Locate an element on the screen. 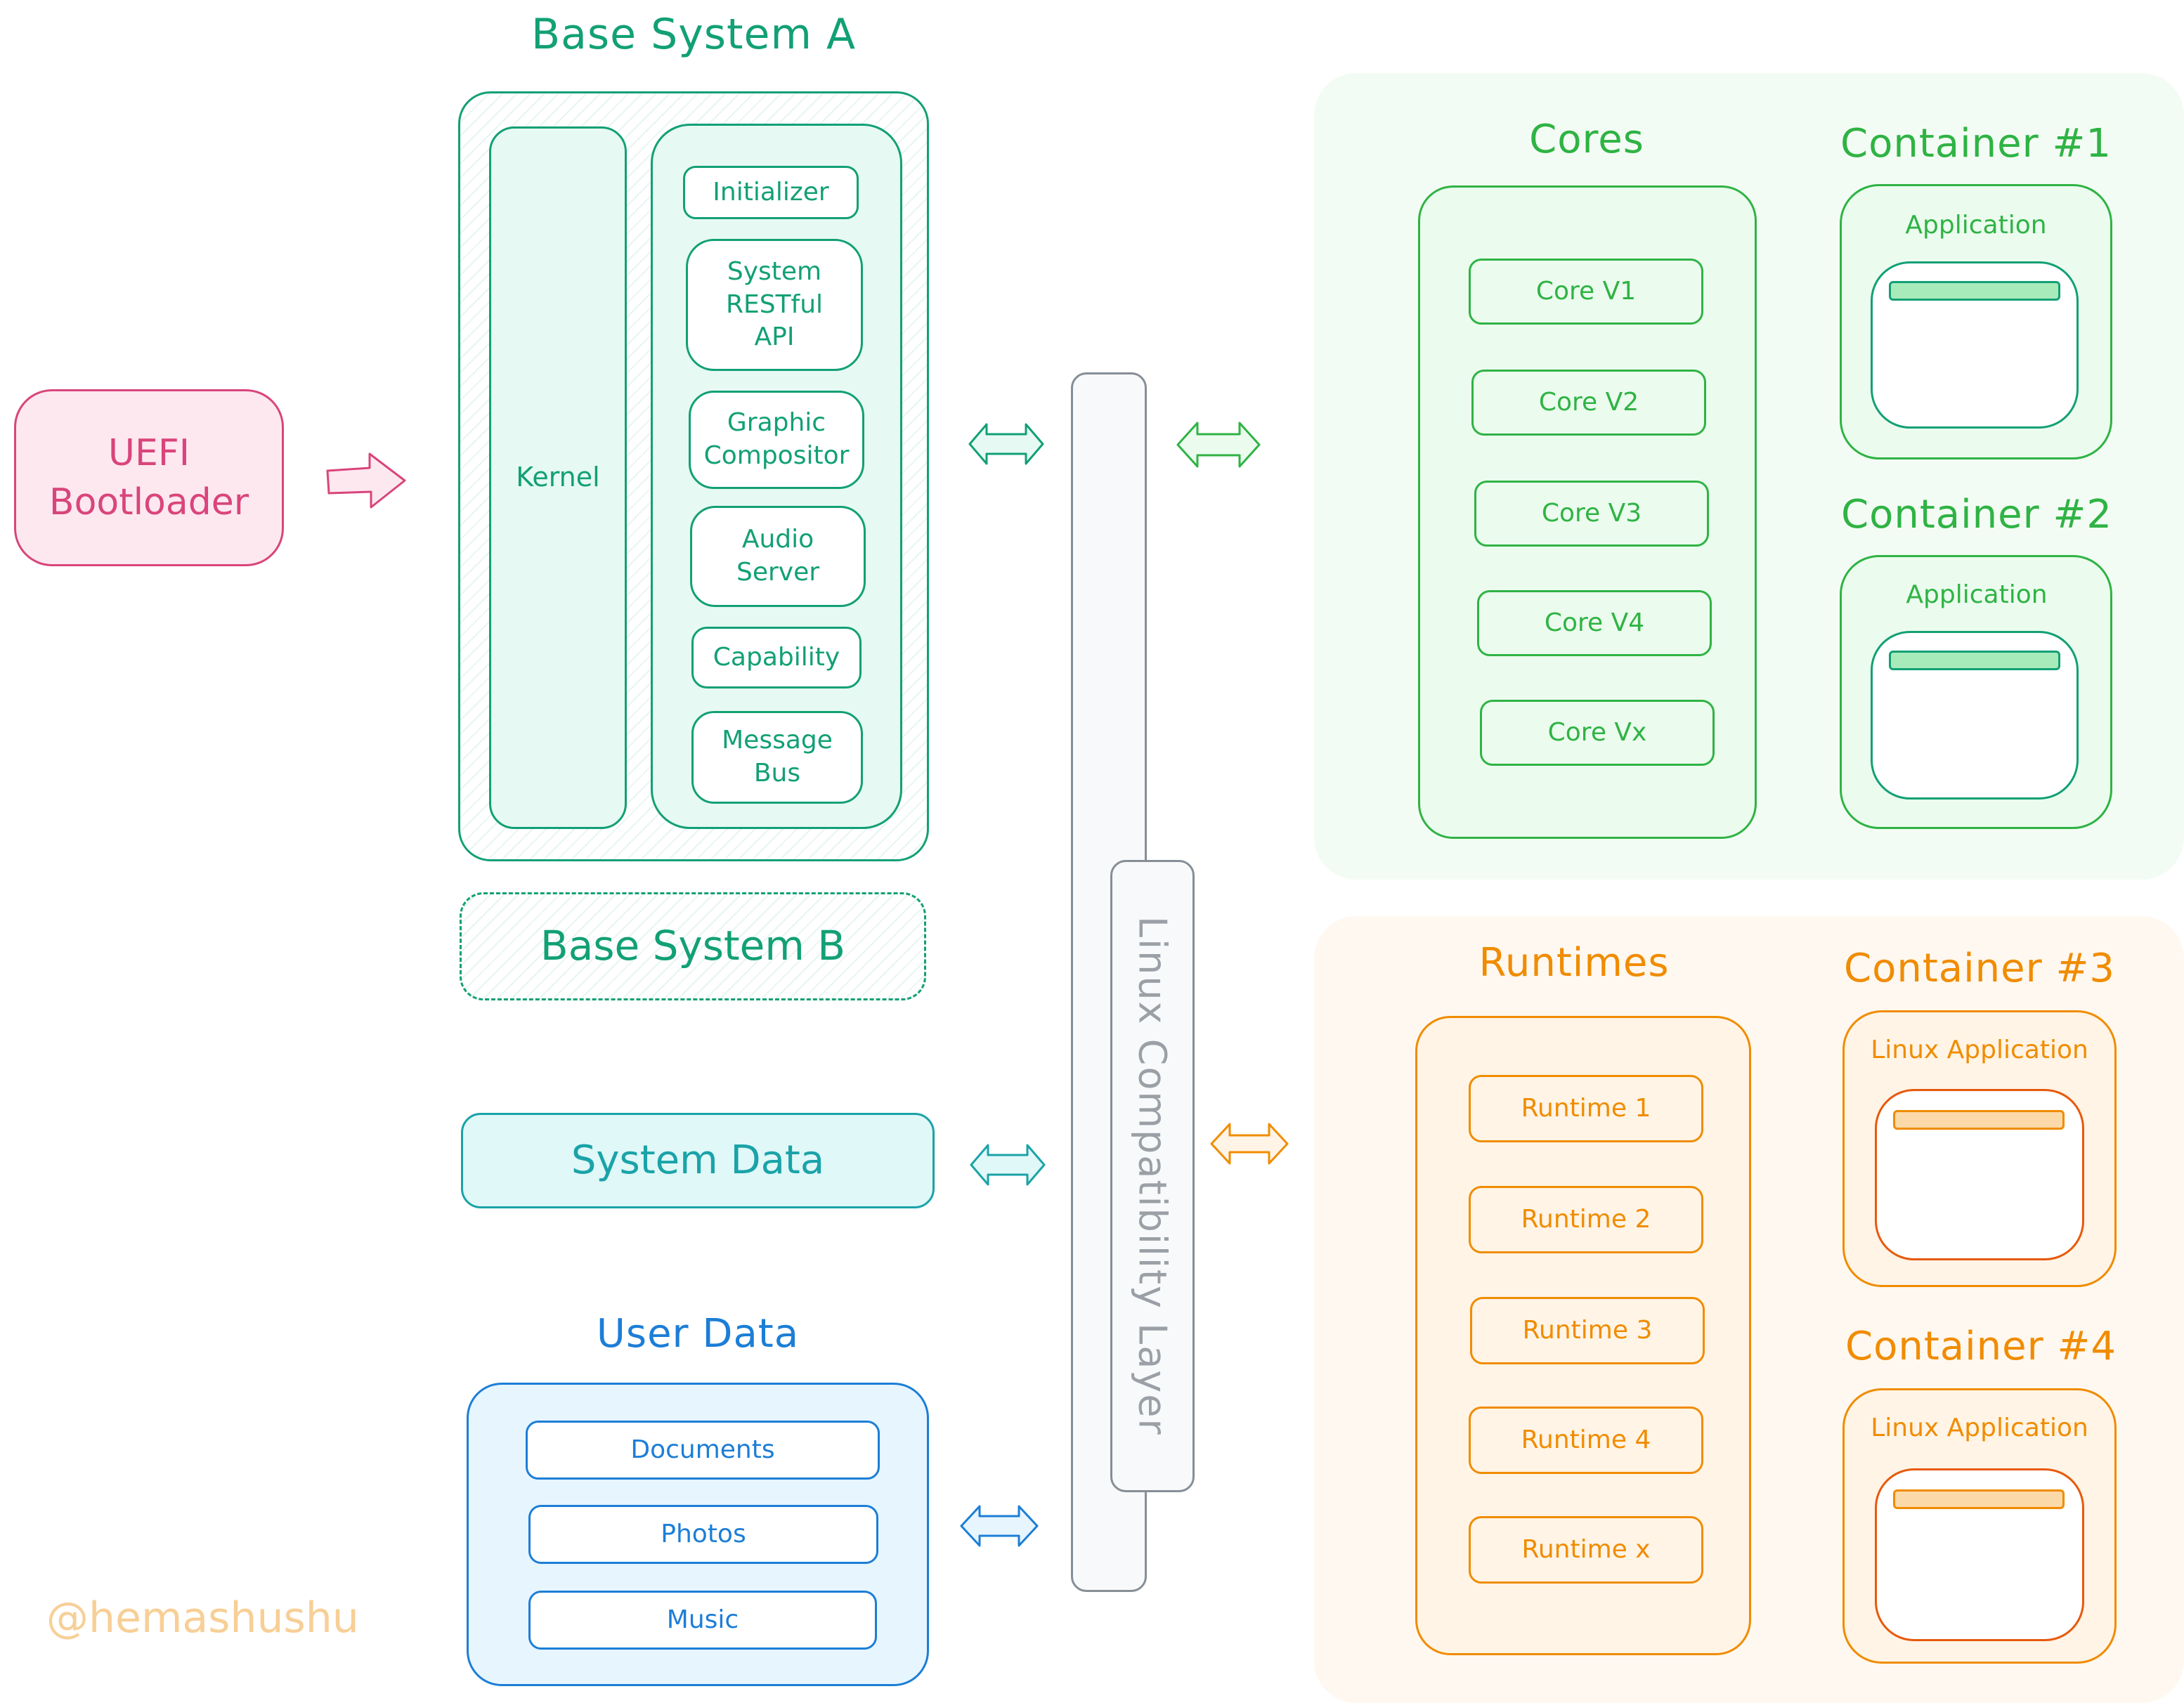  runtime-label: Runtime 2 is located at coordinates (1586, 1219).